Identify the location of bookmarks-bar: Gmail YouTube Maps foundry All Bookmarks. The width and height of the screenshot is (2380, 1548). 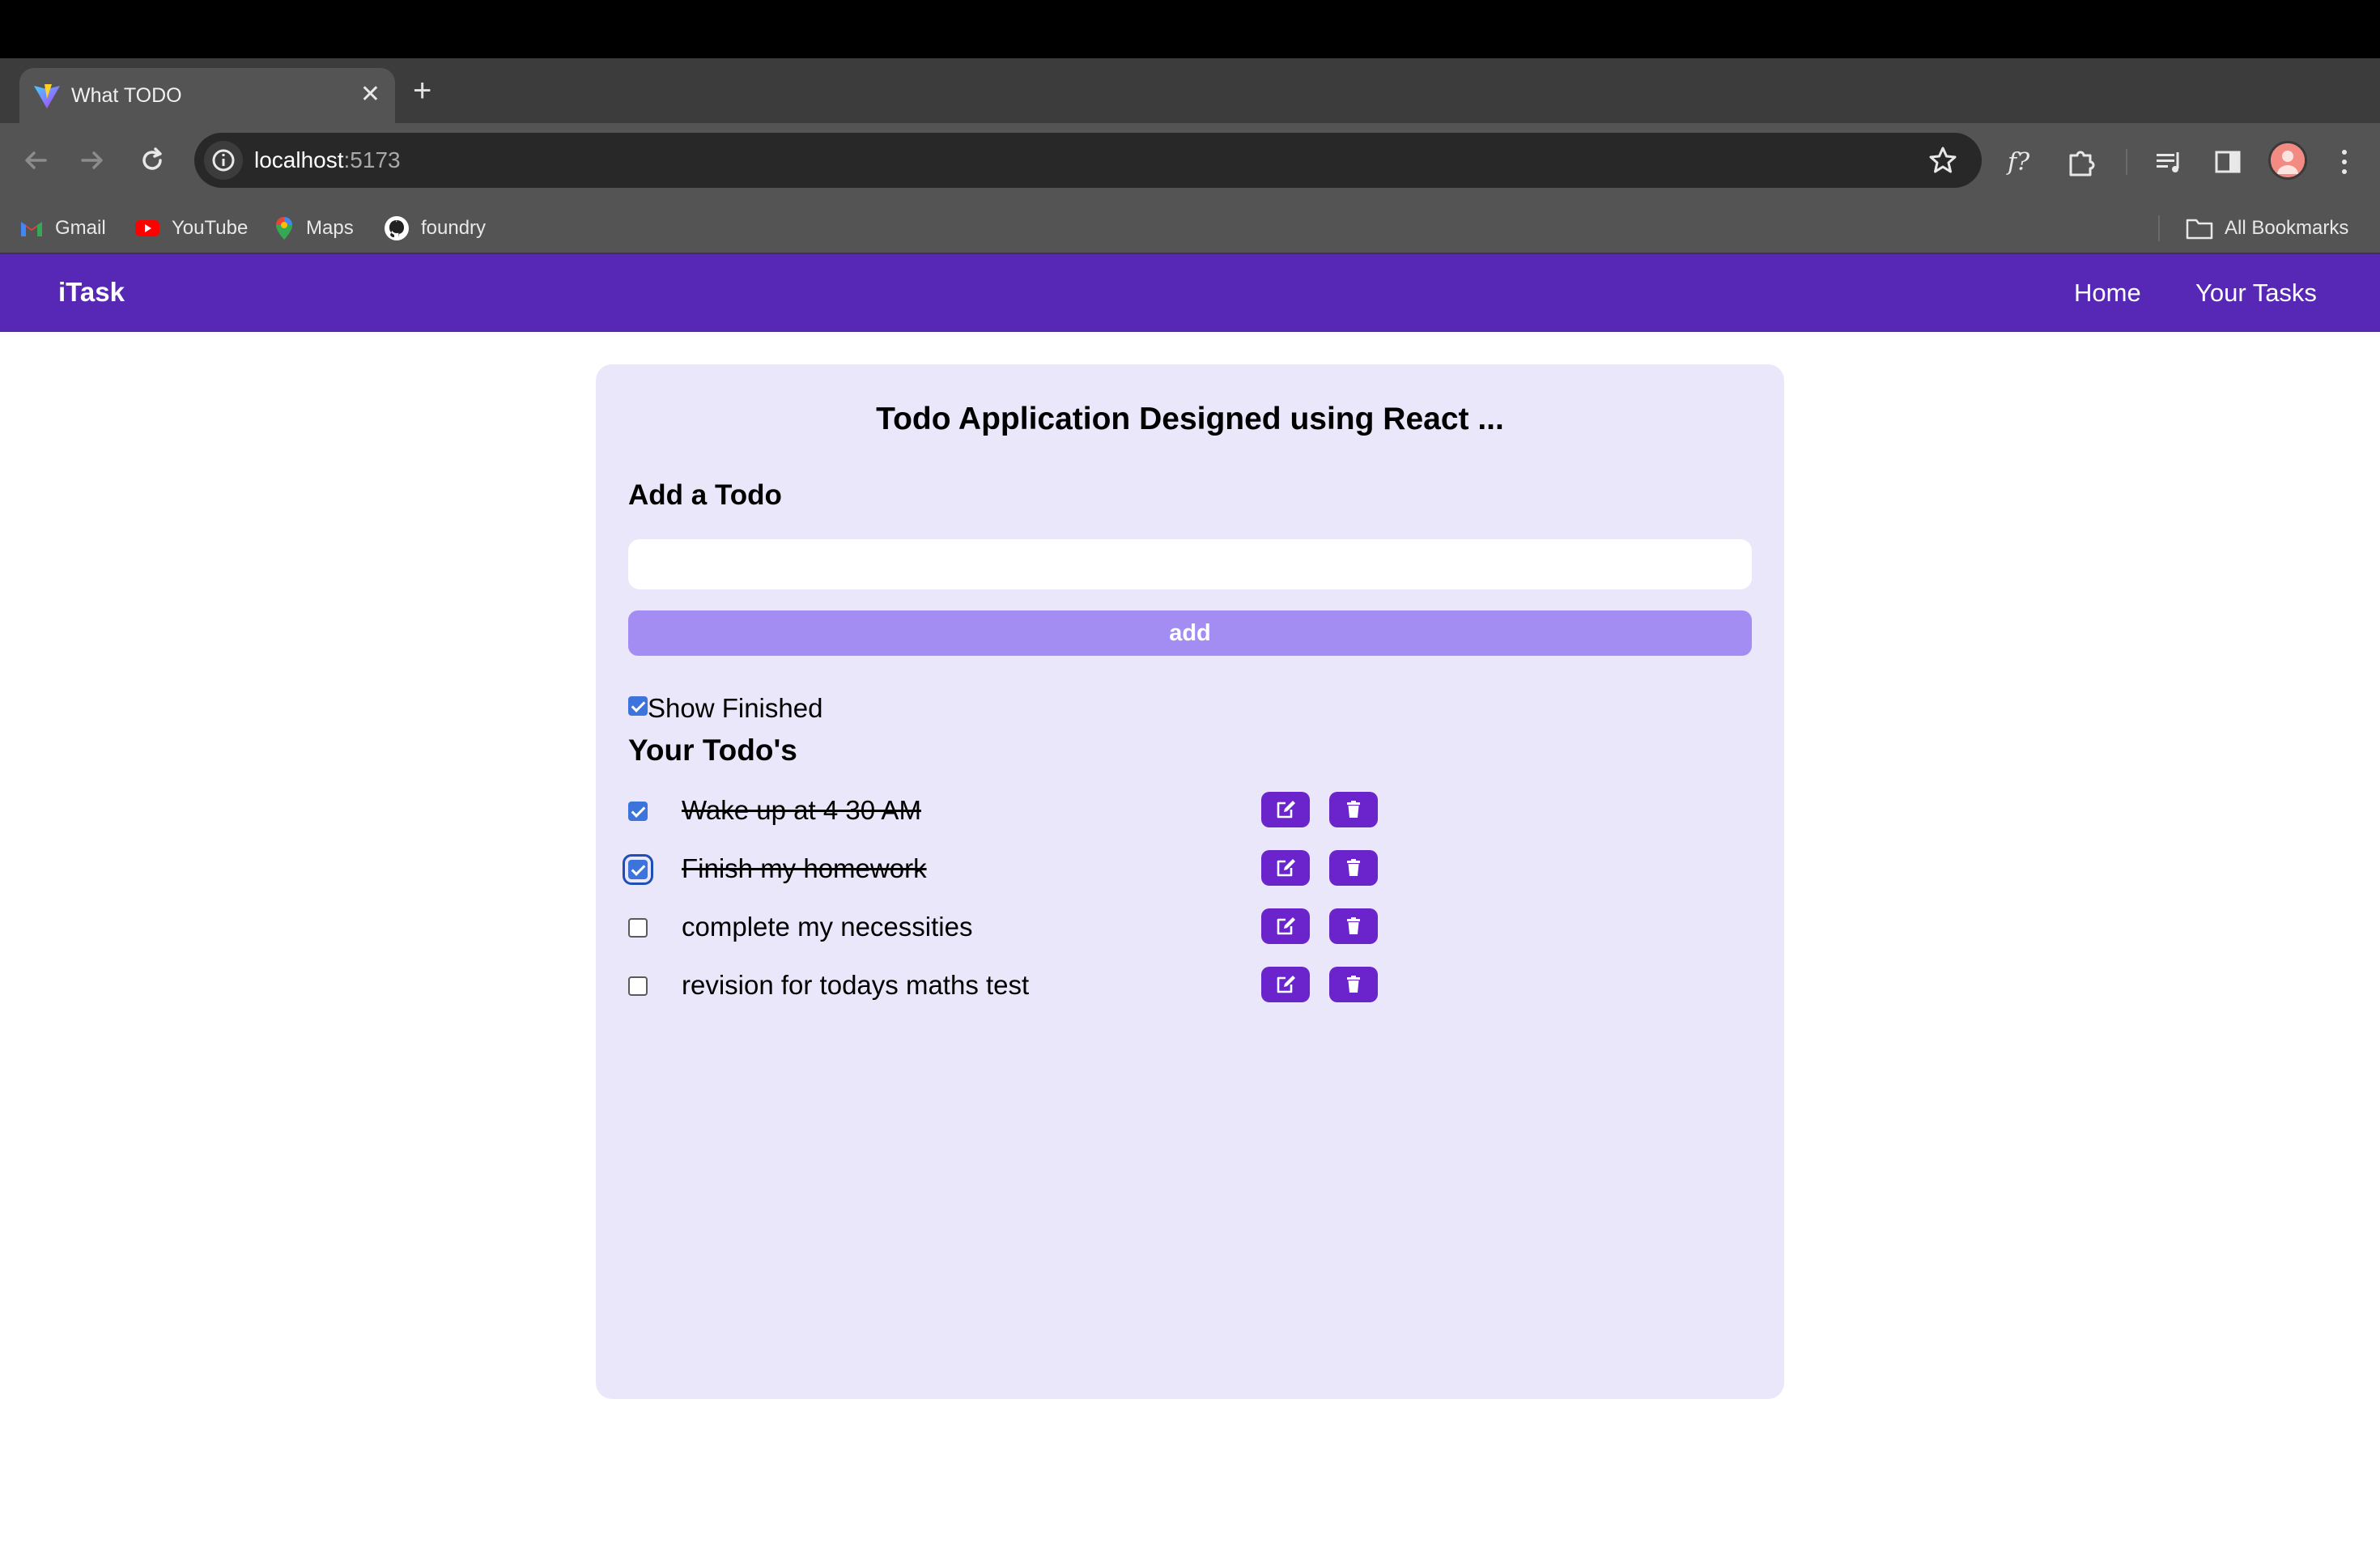
(1190, 228).